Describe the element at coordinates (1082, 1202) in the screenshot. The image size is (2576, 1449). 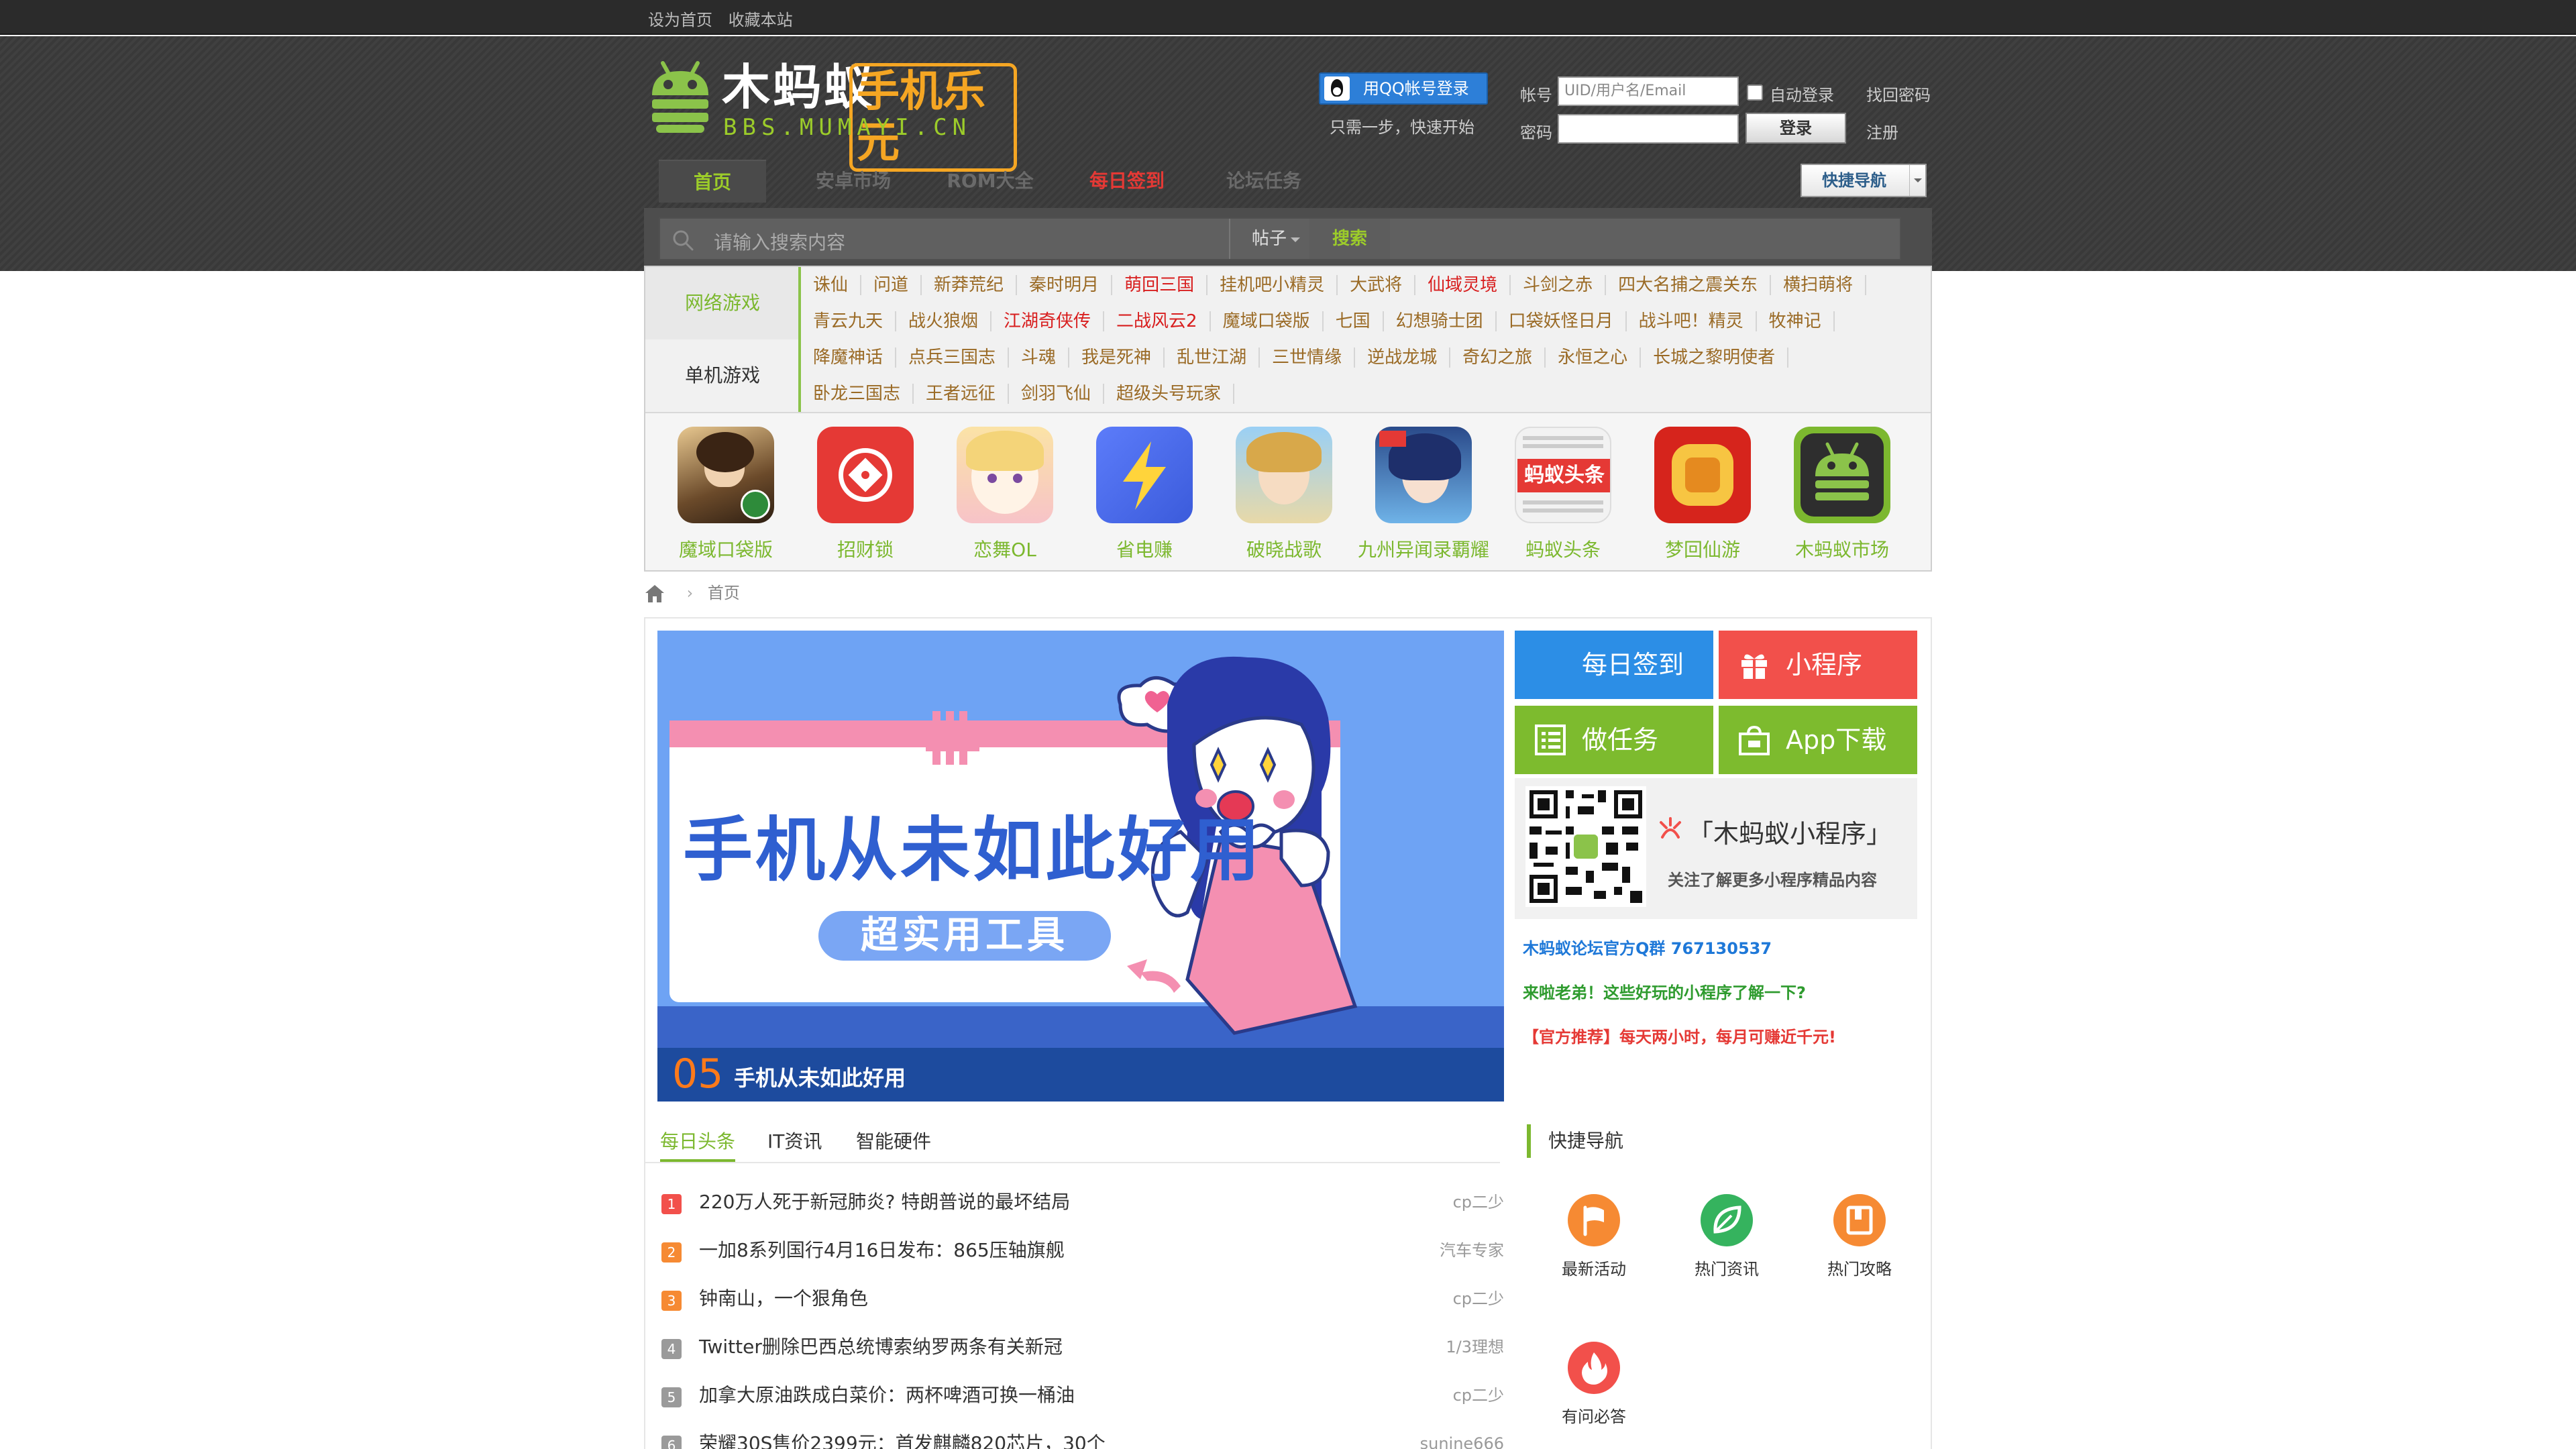
I see `news-item: 1 220万人死于新冠肺炎? 特朗普说的最坏结局 cp二少` at that location.